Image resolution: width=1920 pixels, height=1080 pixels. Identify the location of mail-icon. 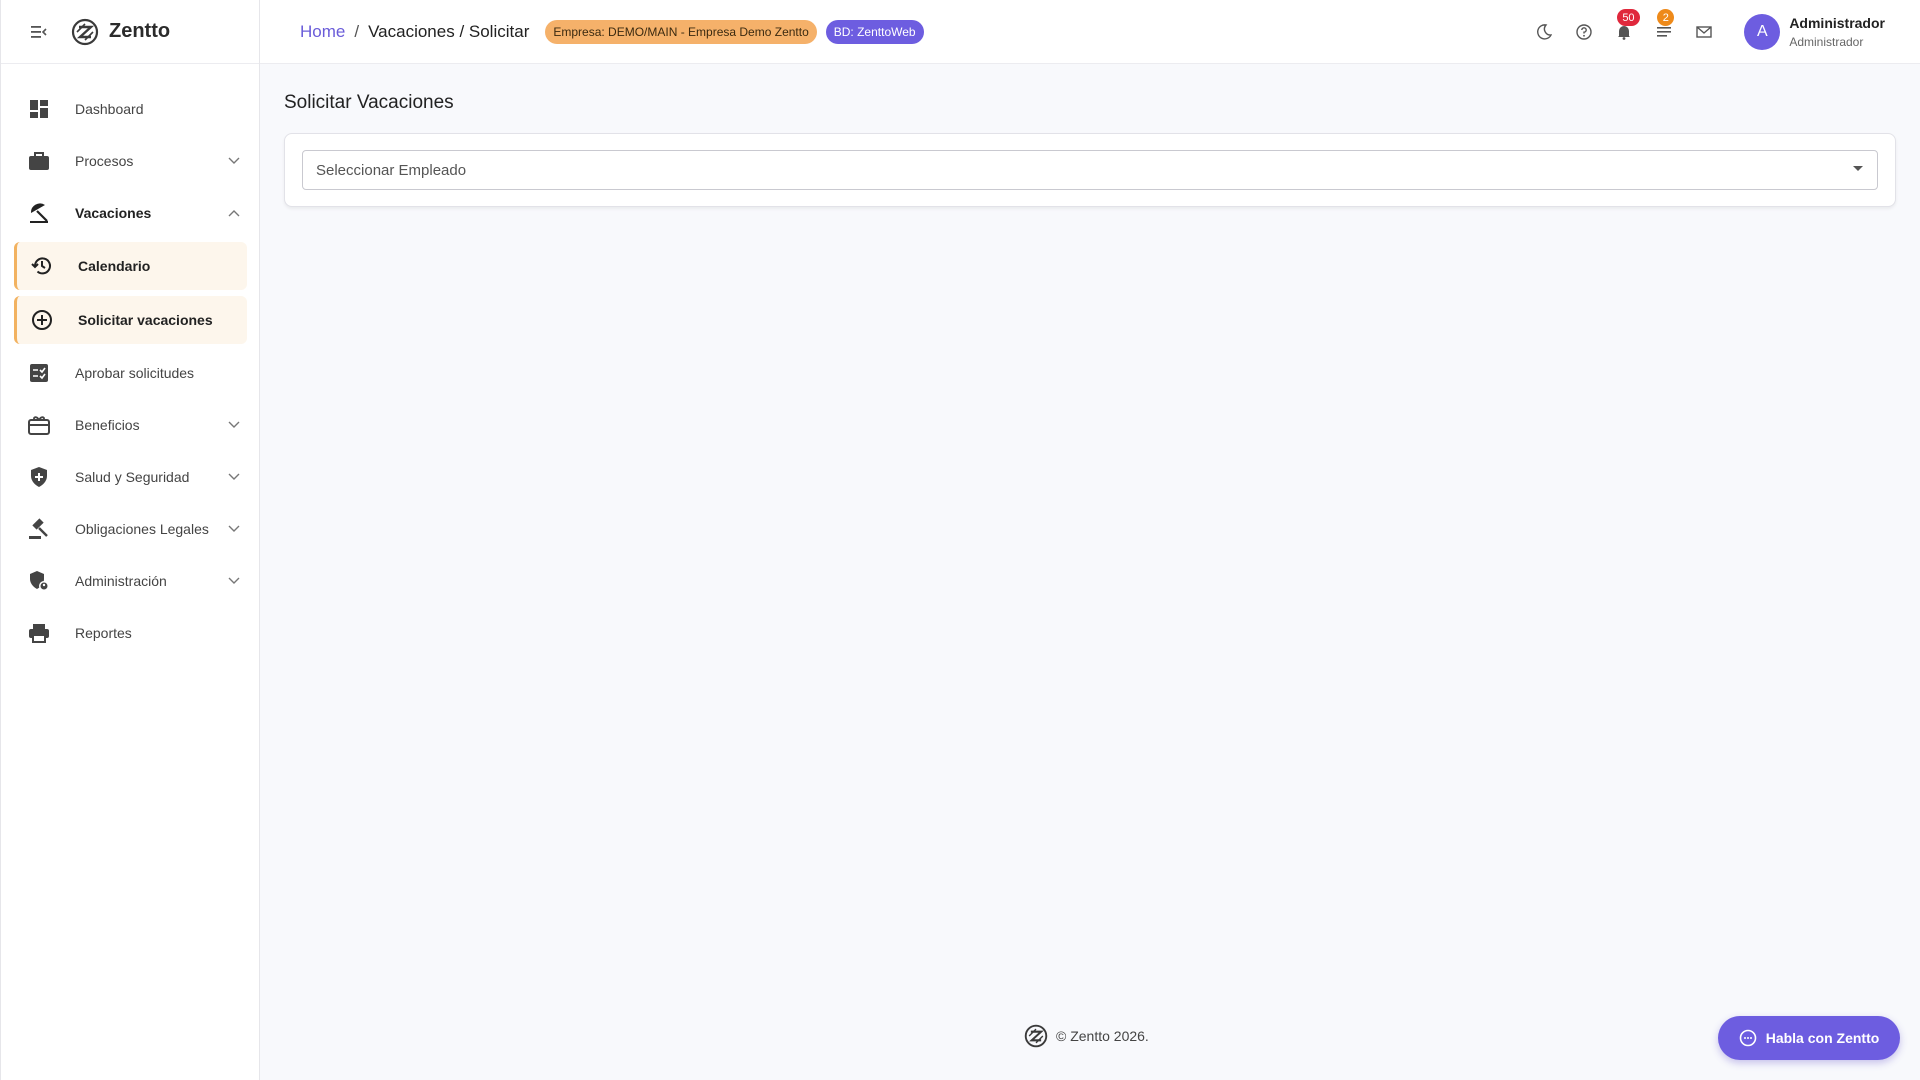
(1704, 32).